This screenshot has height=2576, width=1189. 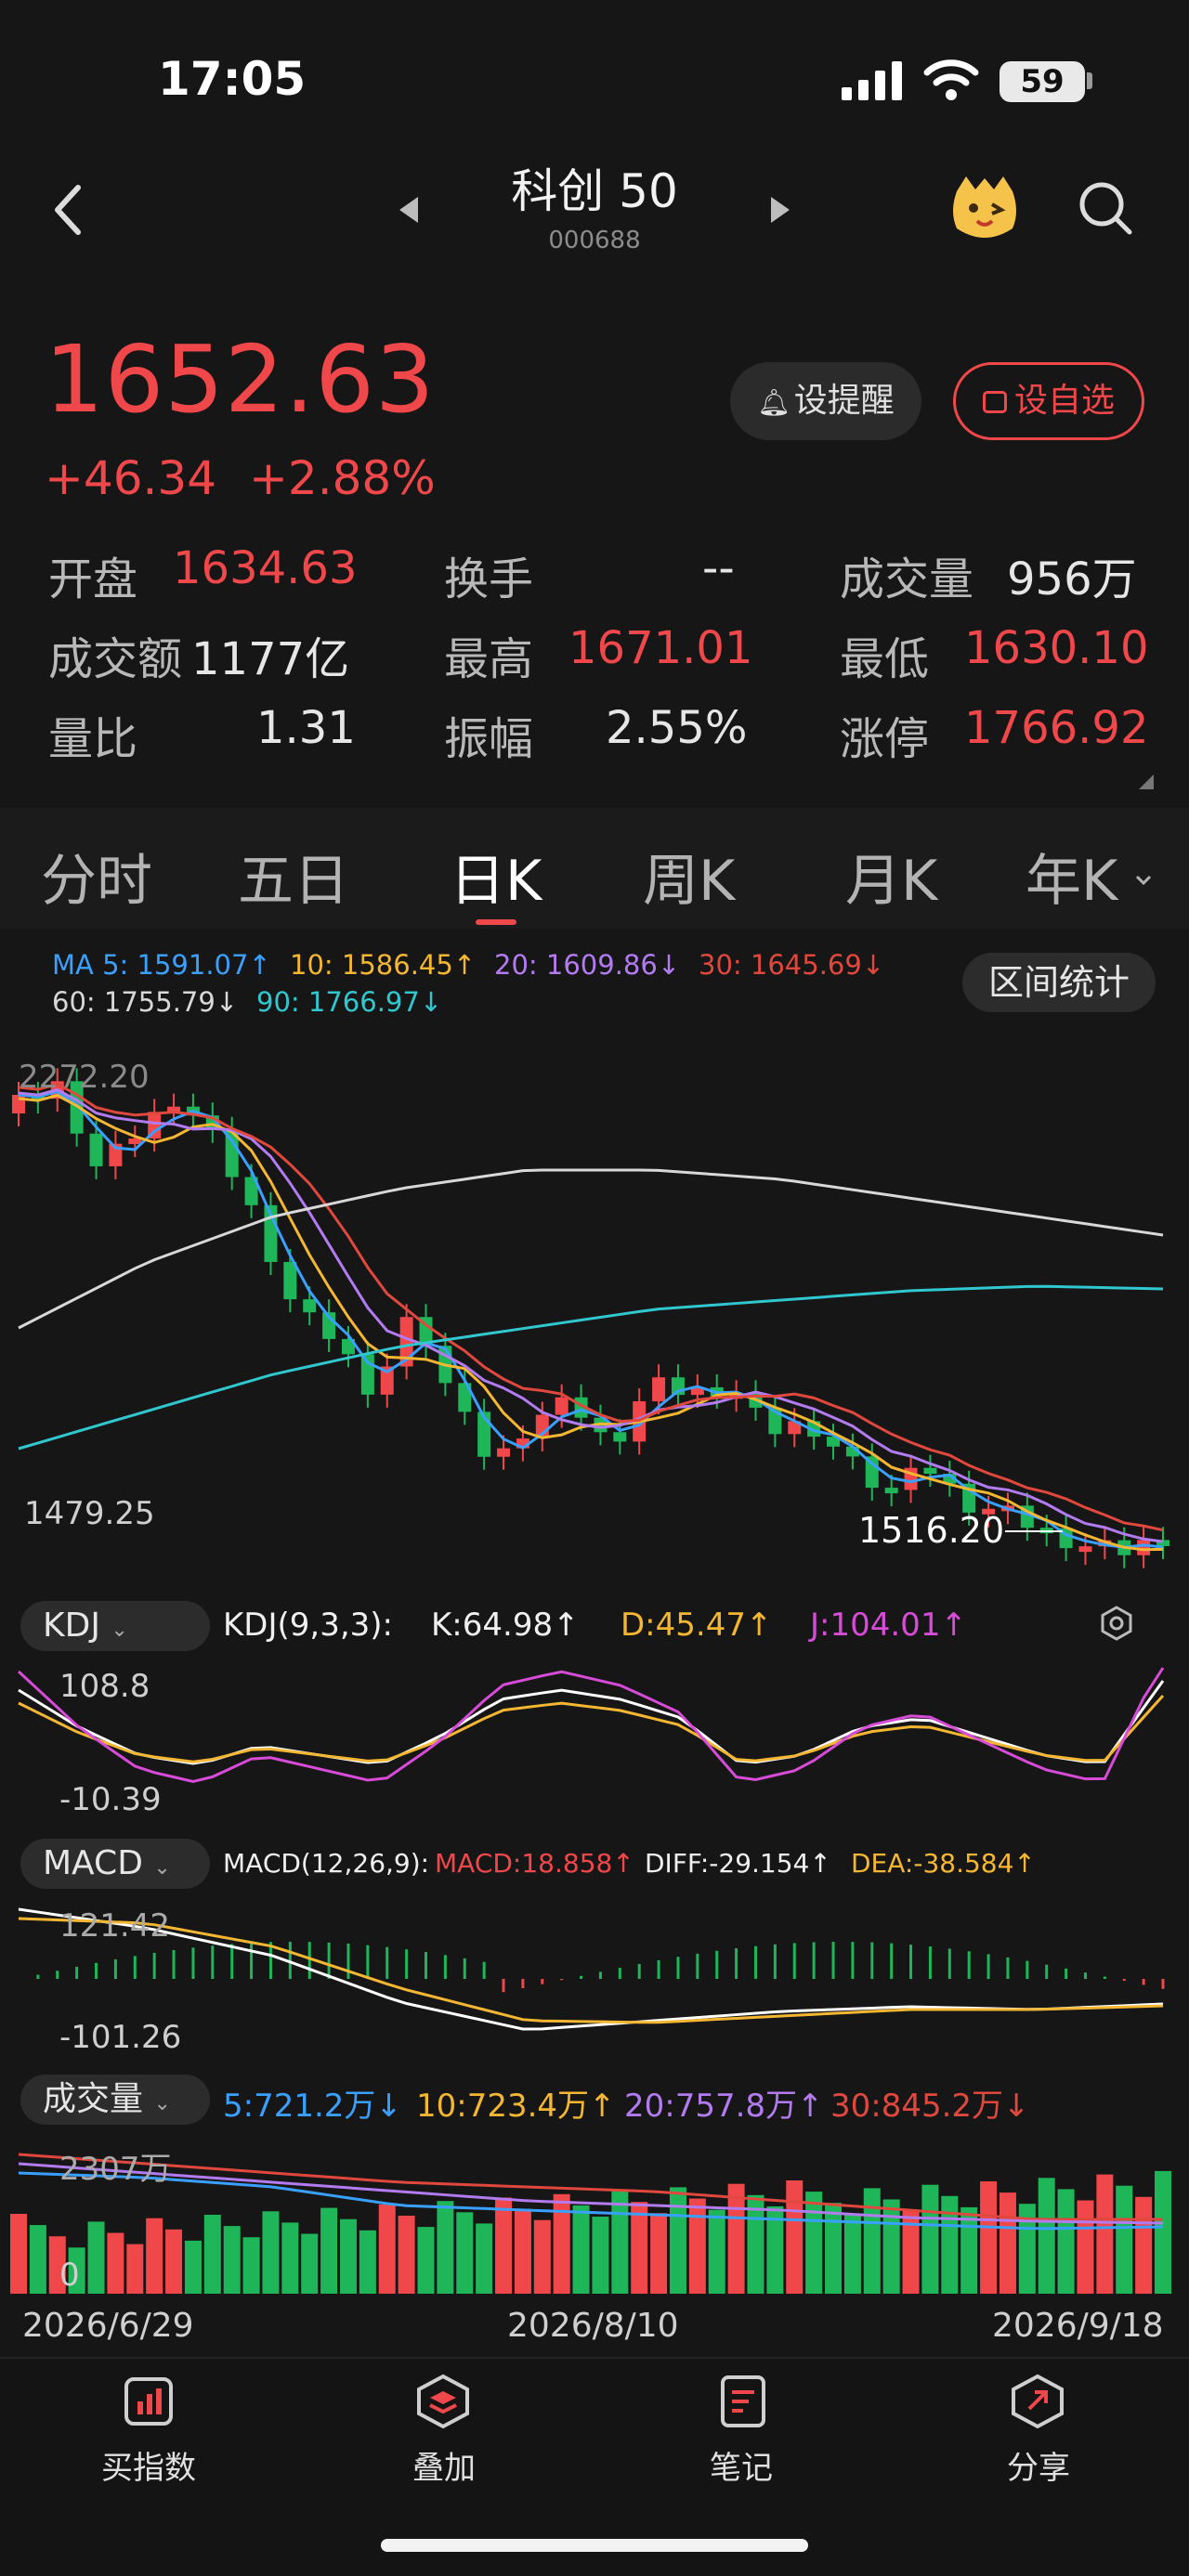 I want to click on stat-amplitude-value: 2.55%, so click(x=677, y=728).